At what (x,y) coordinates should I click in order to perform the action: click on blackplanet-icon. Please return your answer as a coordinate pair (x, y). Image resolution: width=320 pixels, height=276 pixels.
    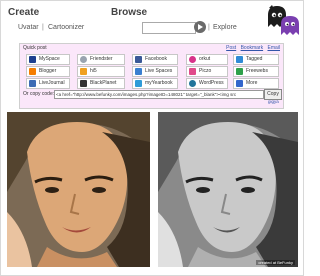
    Looking at the image, I should click on (83, 83).